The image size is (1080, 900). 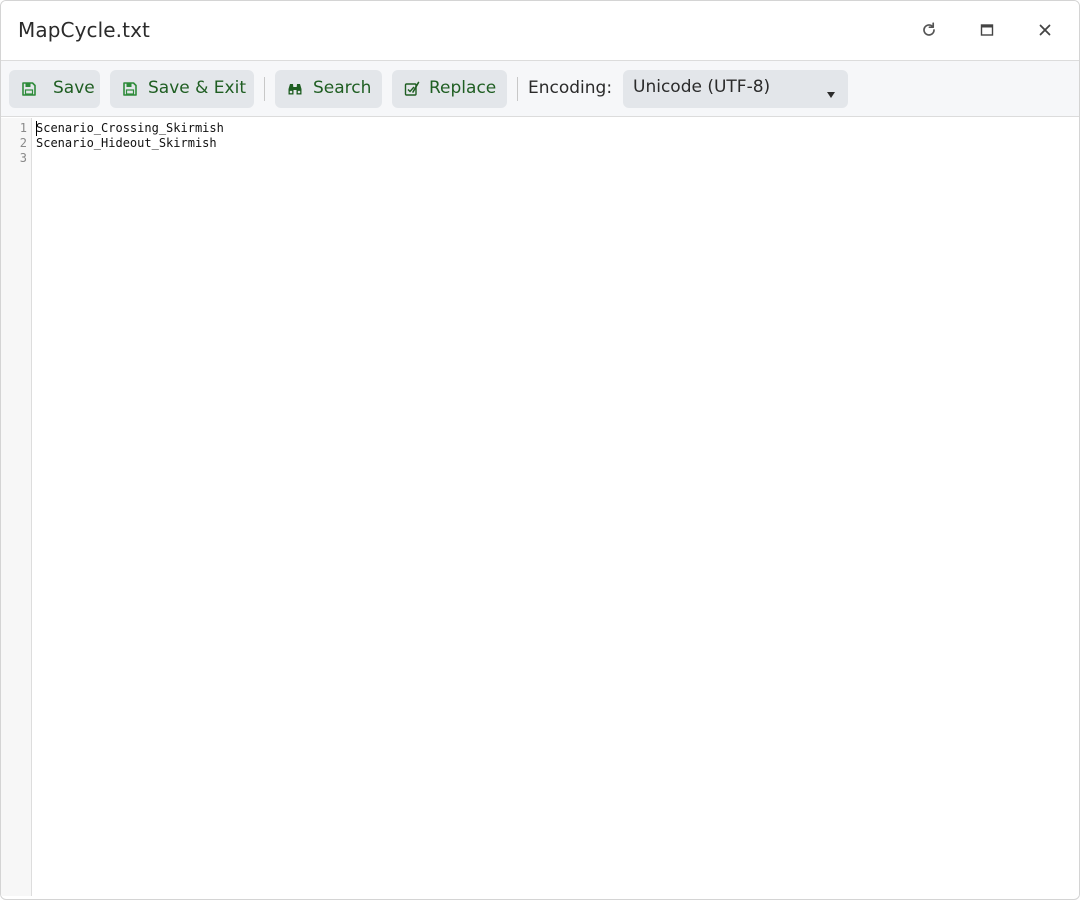 What do you see at coordinates (831, 93) in the screenshot?
I see `caret-down-icon` at bounding box center [831, 93].